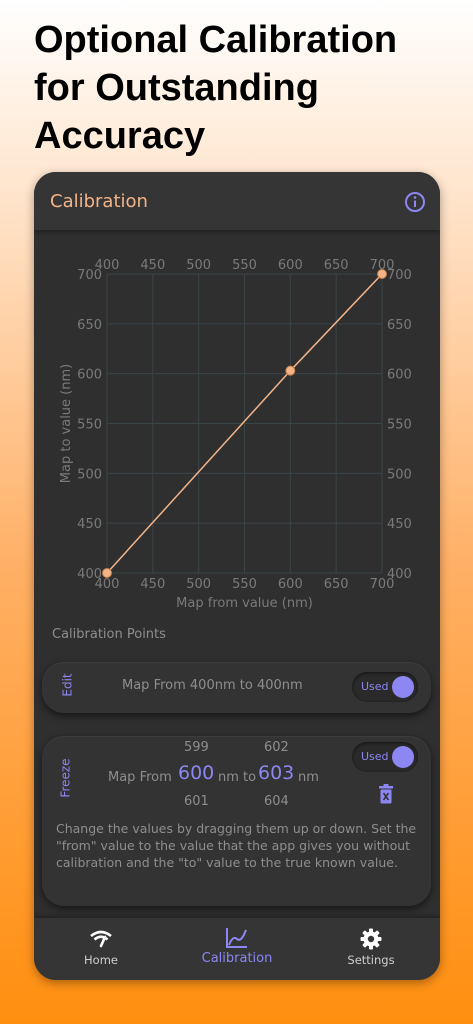 The width and height of the screenshot is (473, 1024). I want to click on to-label: nm to, so click(237, 777).